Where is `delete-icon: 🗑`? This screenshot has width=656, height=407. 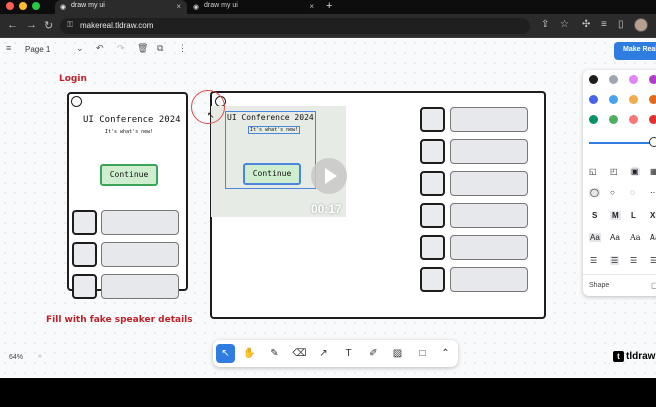
delete-icon: 🗑 is located at coordinates (142, 48).